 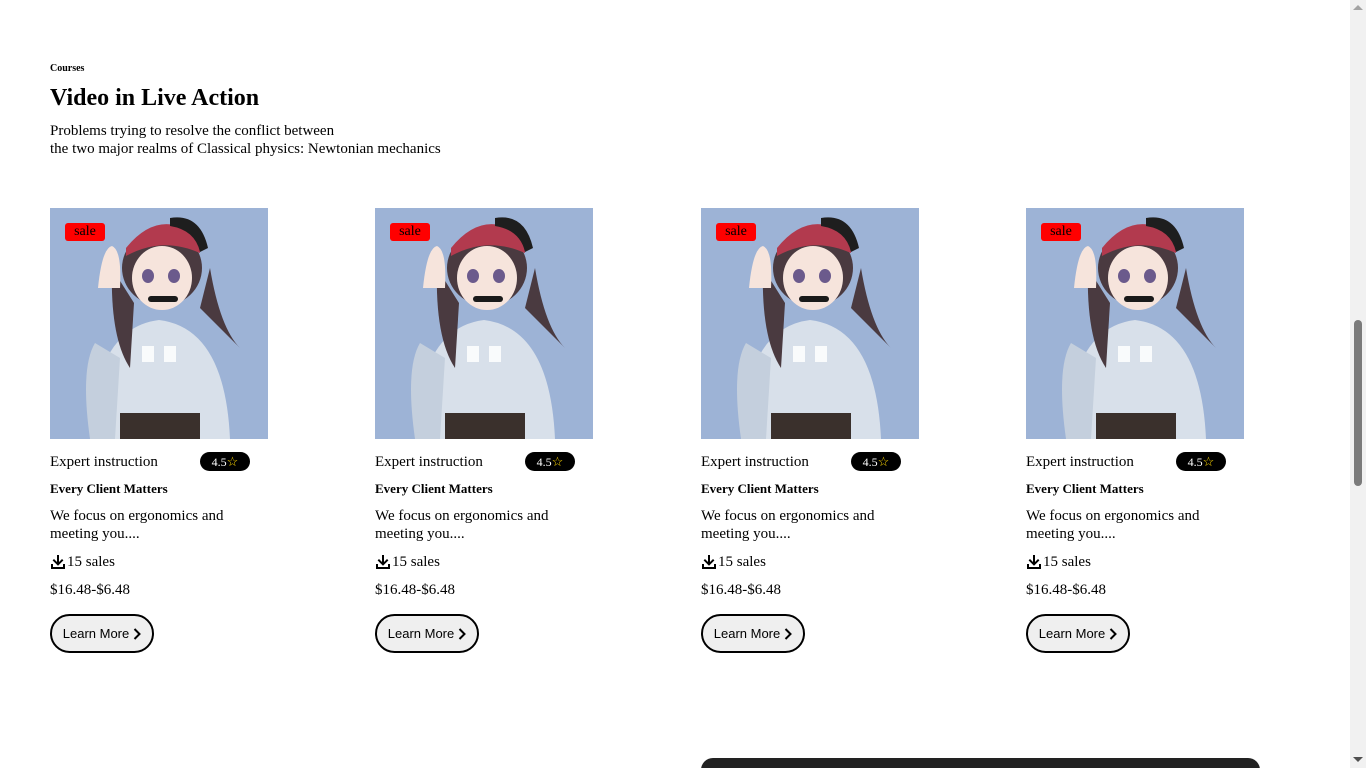 What do you see at coordinates (1358, 759) in the screenshot?
I see `scroll-down-arrow-icon` at bounding box center [1358, 759].